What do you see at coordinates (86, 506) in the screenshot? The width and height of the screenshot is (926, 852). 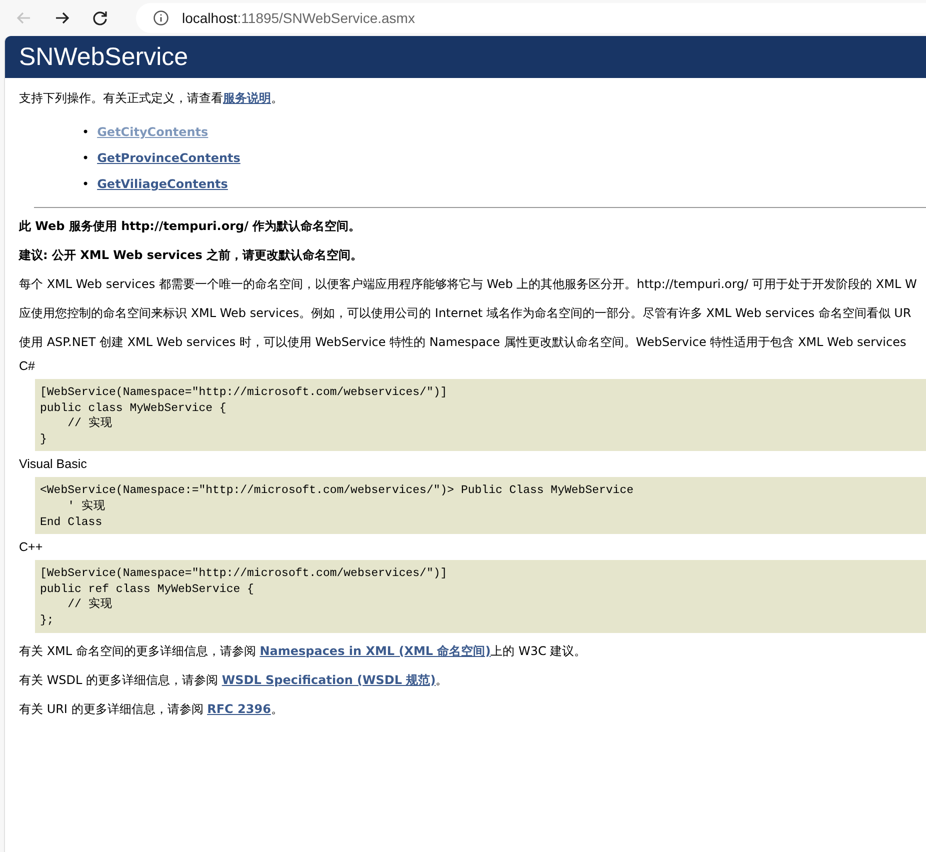 I see `code-line: ' 实现` at bounding box center [86, 506].